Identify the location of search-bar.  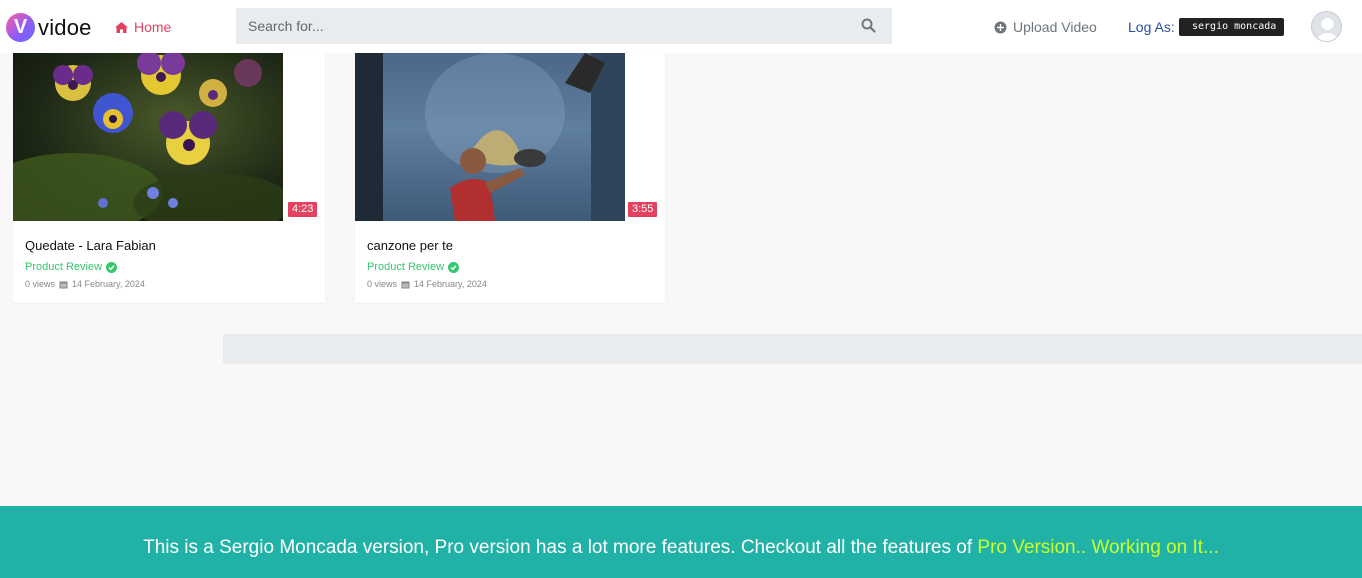
(564, 26).